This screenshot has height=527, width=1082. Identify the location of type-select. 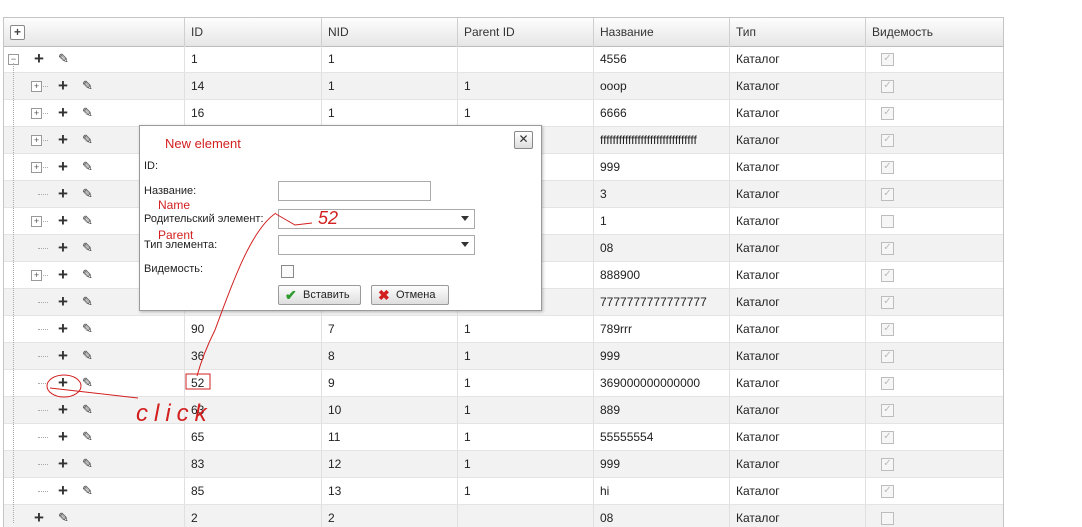
(376, 245).